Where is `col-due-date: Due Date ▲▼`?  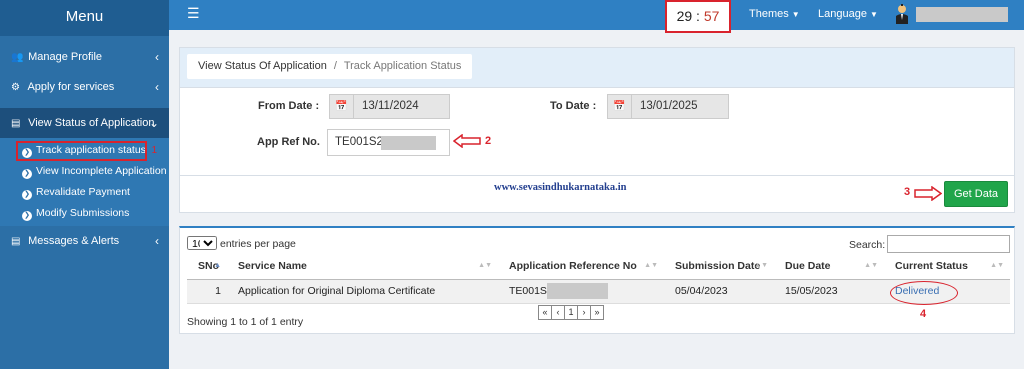 col-due-date: Due Date ▲▼ is located at coordinates (829, 267).